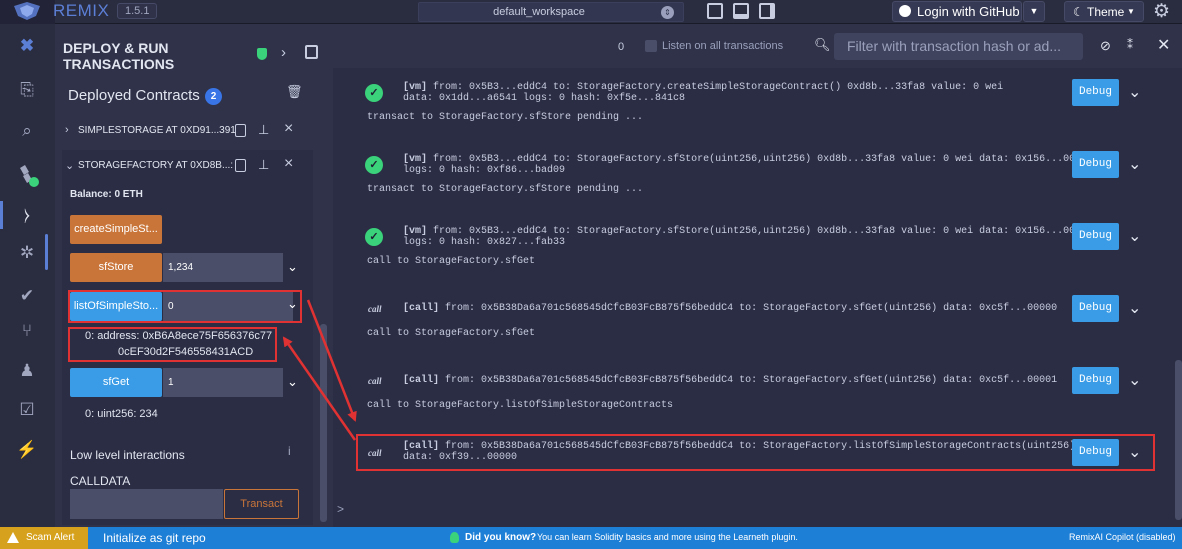  I want to click on app-version: 1.5.1, so click(137, 11).